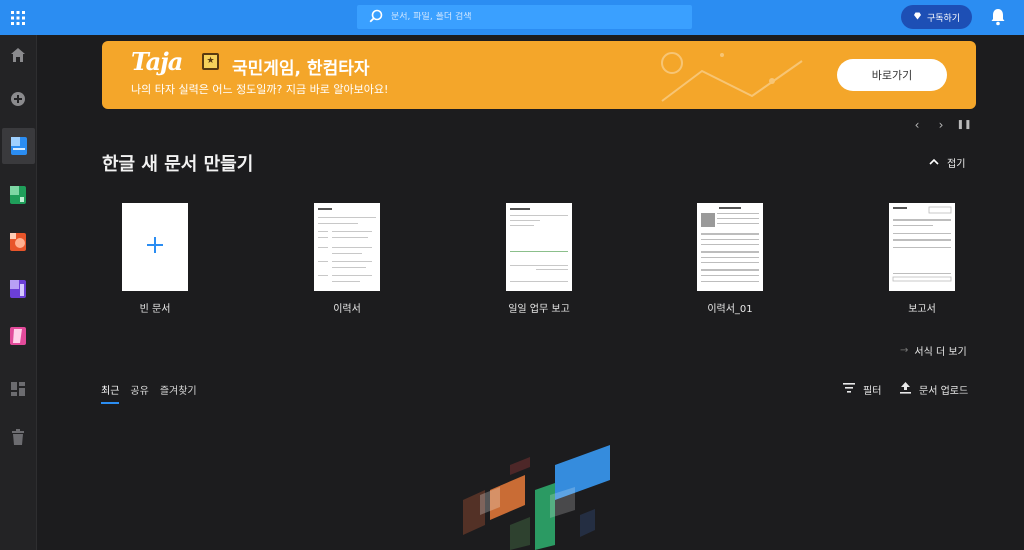 The width and height of the screenshot is (1024, 550). I want to click on subscribe-label: 구독하기, so click(943, 18).